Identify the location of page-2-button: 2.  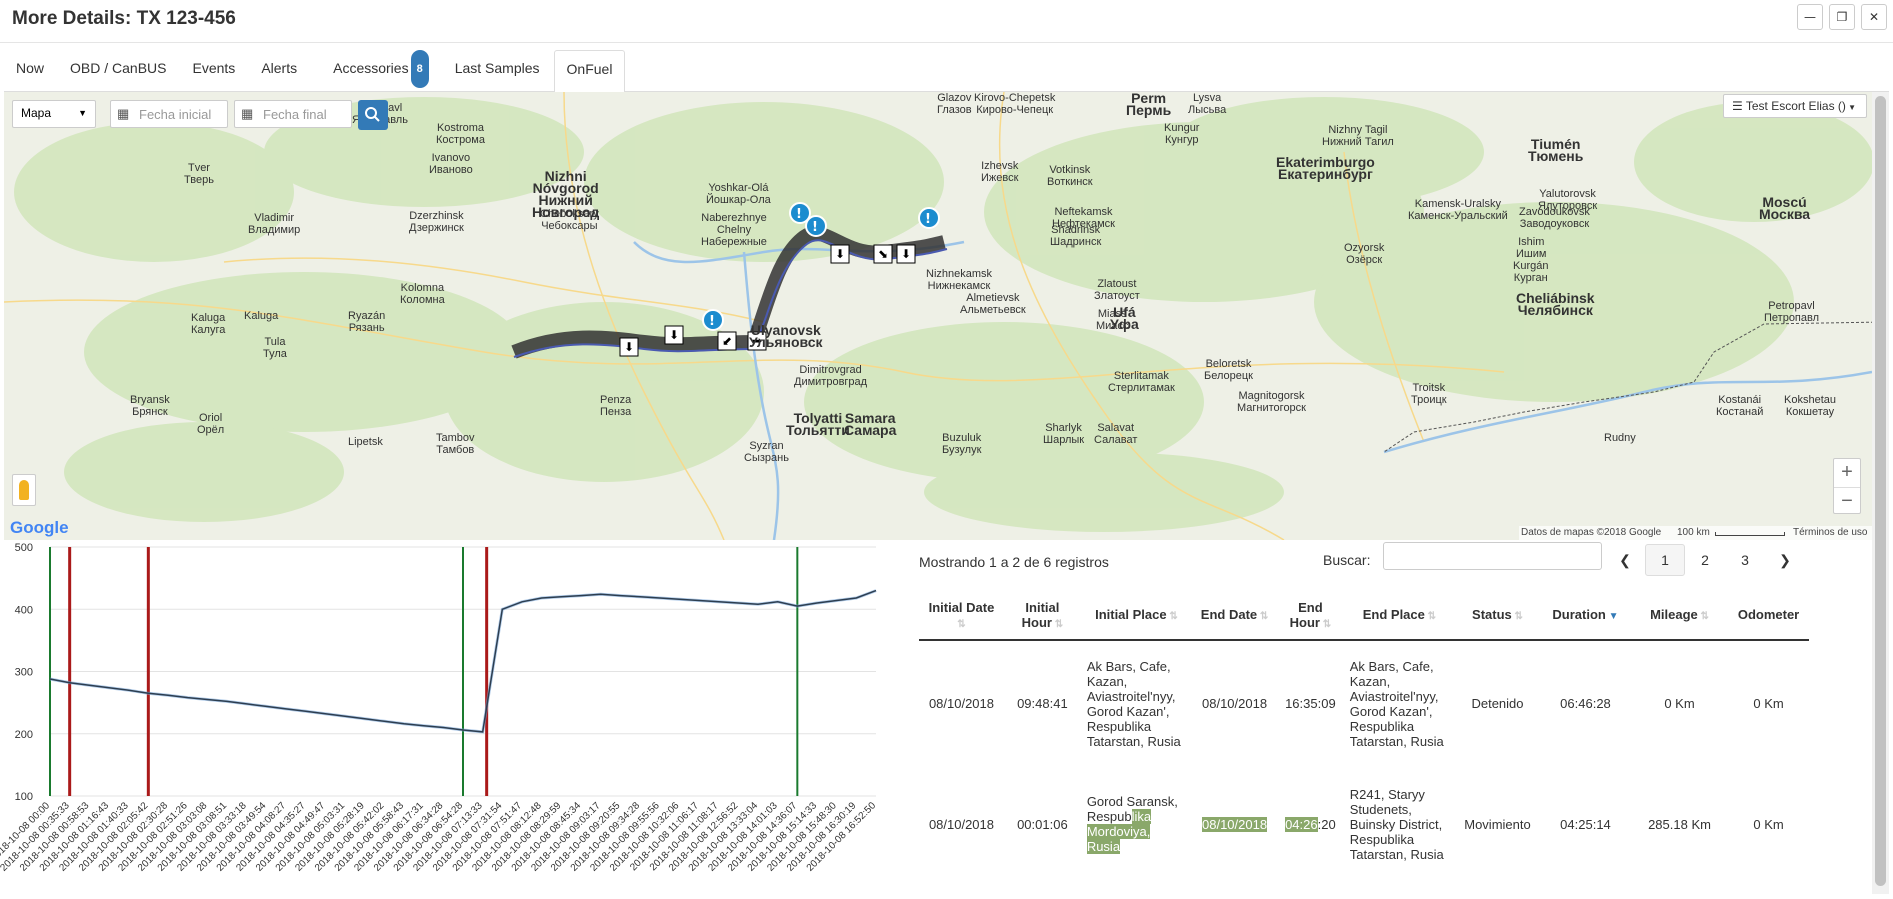
(1705, 560).